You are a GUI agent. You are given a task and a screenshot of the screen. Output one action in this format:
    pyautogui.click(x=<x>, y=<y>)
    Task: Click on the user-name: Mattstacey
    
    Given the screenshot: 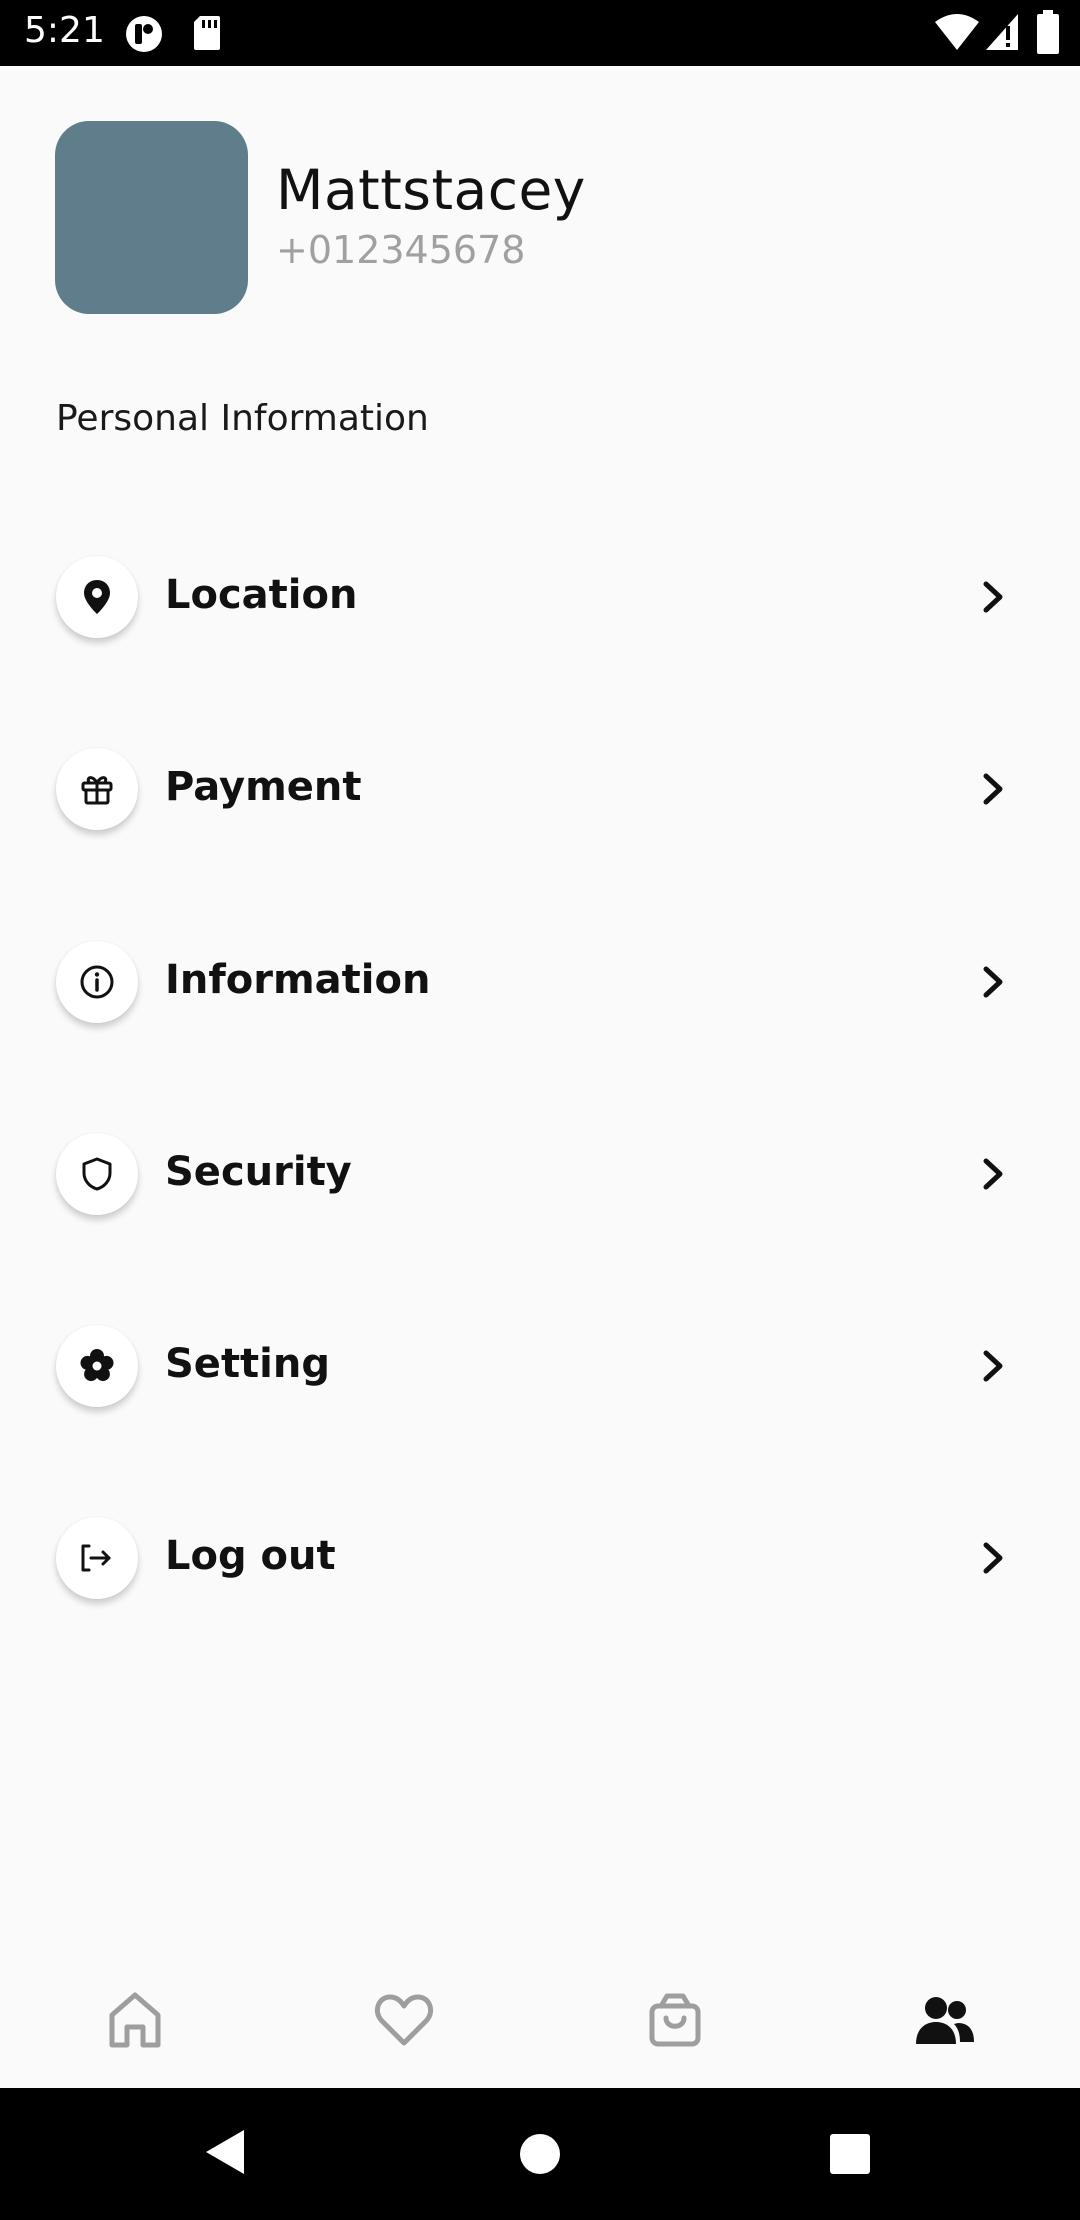 What is the action you would take?
    pyautogui.click(x=431, y=190)
    